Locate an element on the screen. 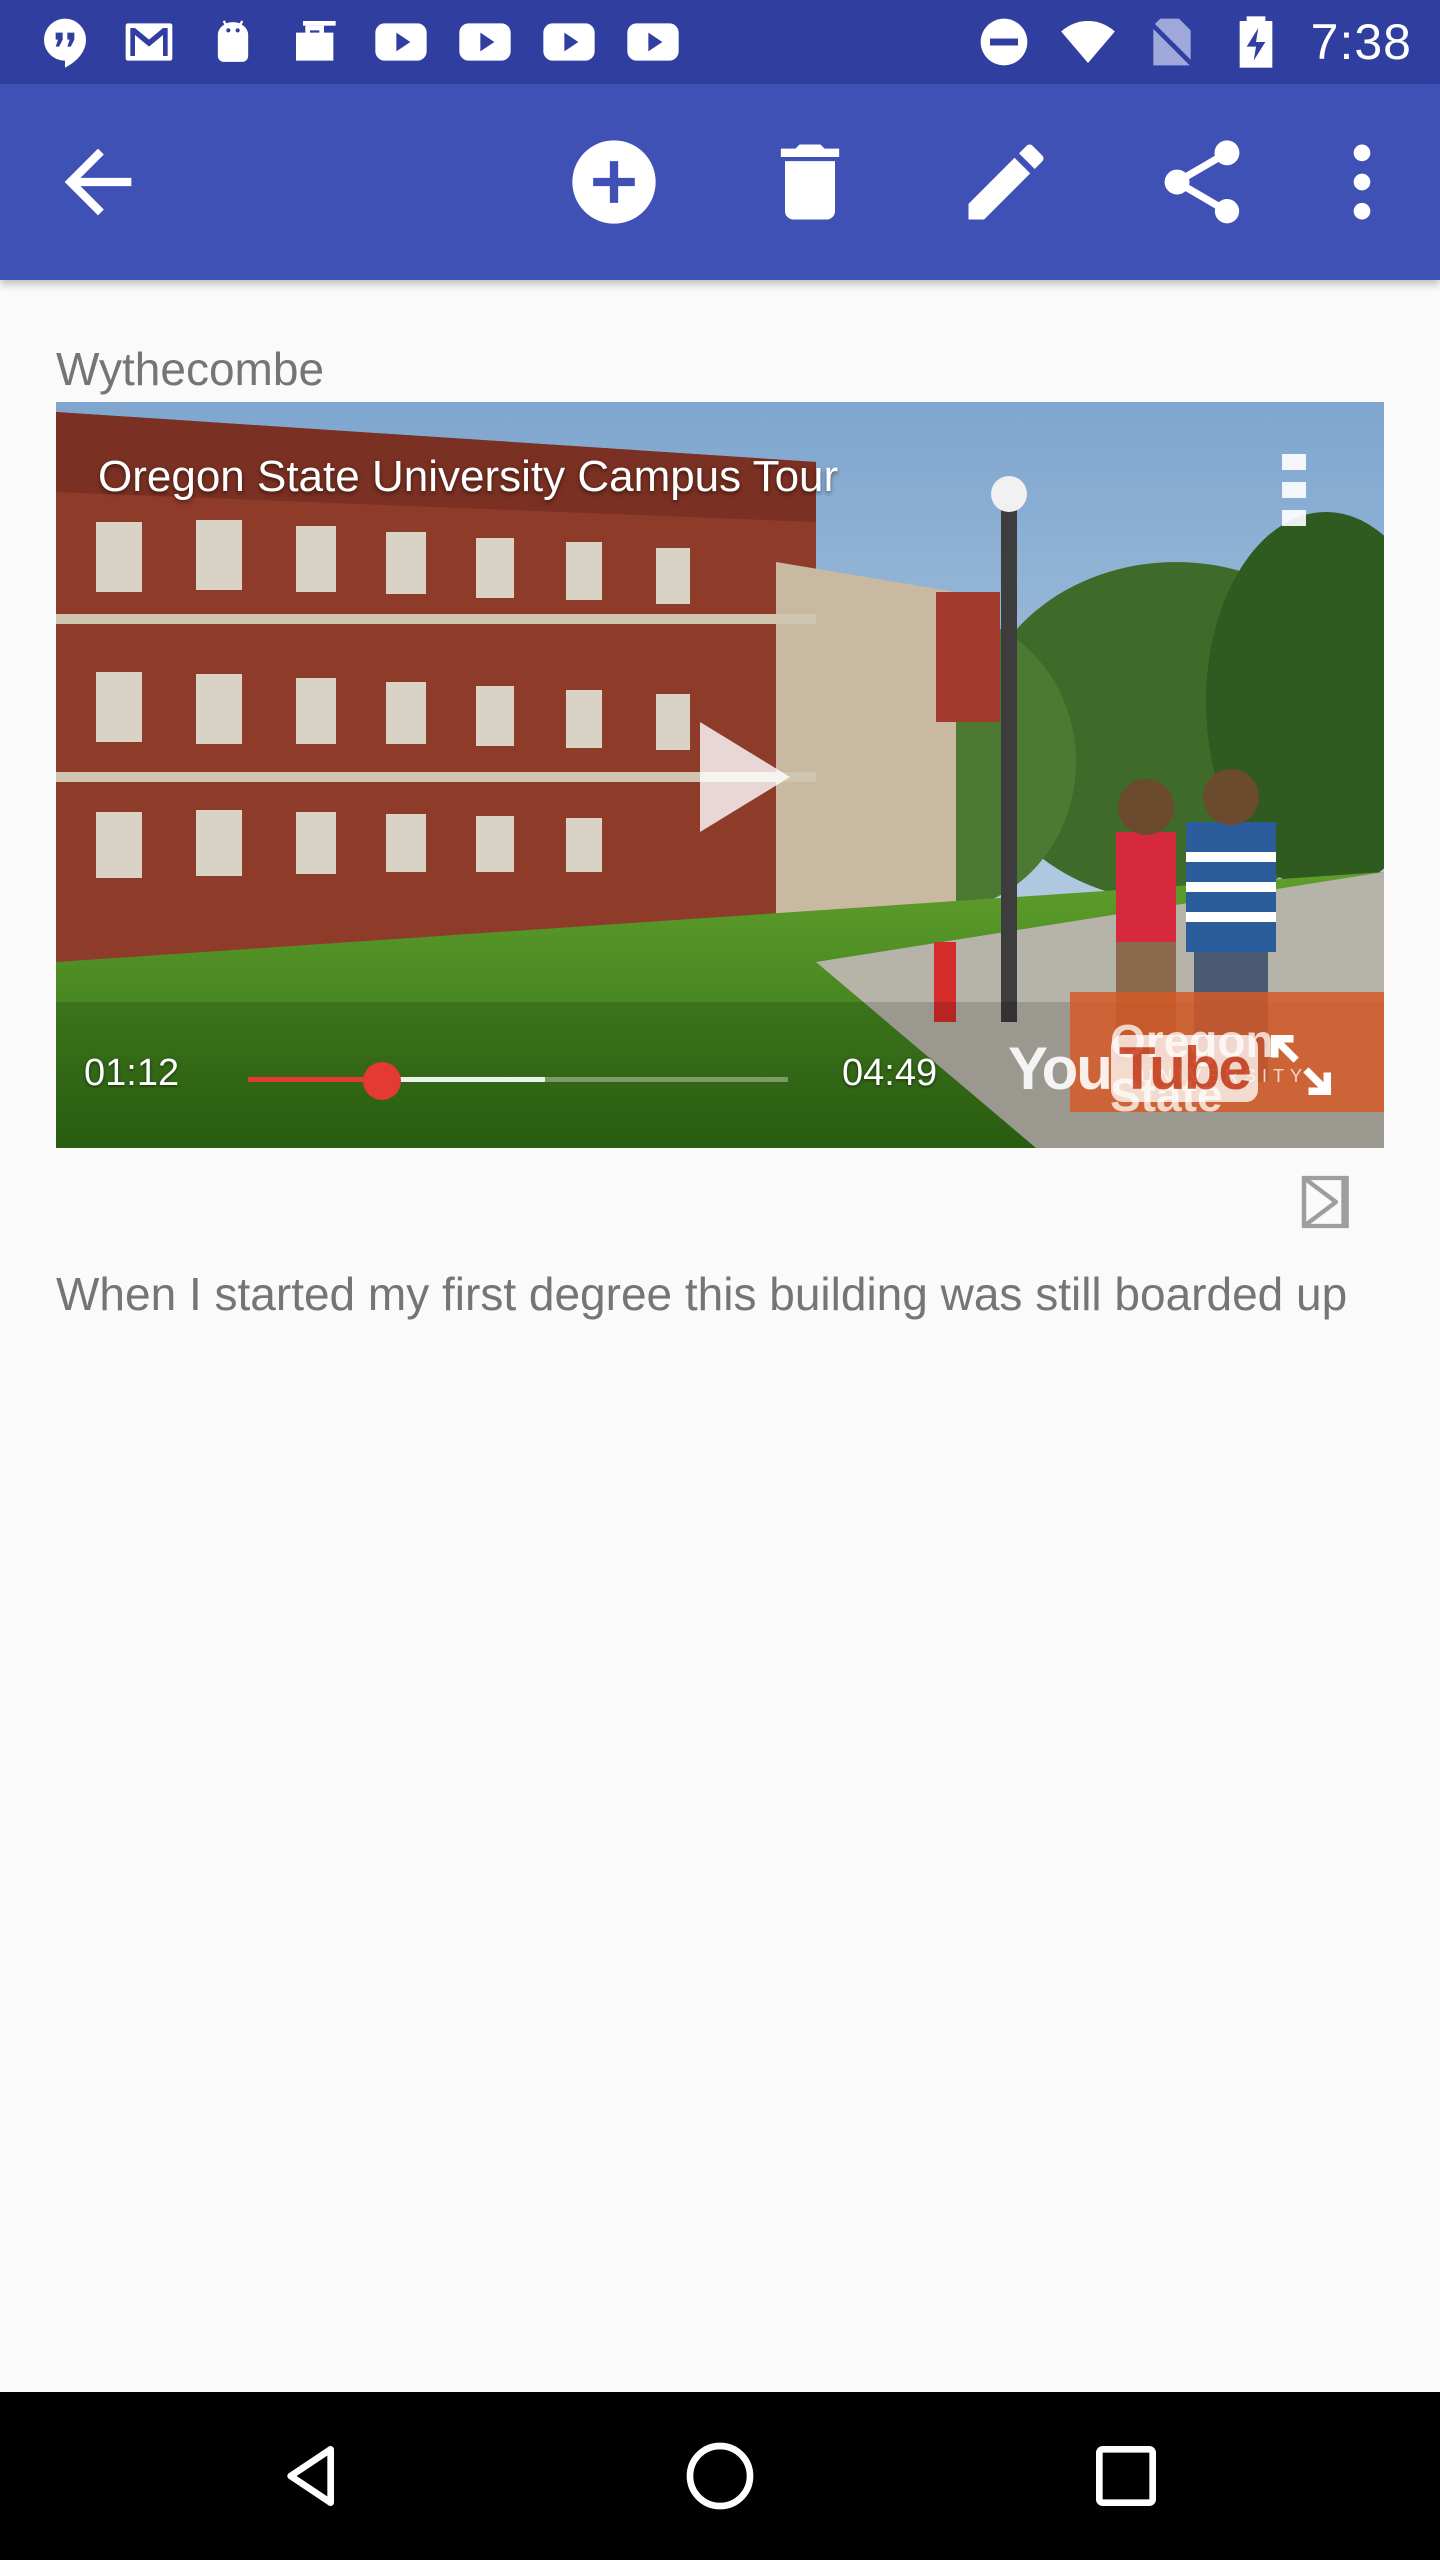 The image size is (1440, 2560). app-bar is located at coordinates (720, 182).